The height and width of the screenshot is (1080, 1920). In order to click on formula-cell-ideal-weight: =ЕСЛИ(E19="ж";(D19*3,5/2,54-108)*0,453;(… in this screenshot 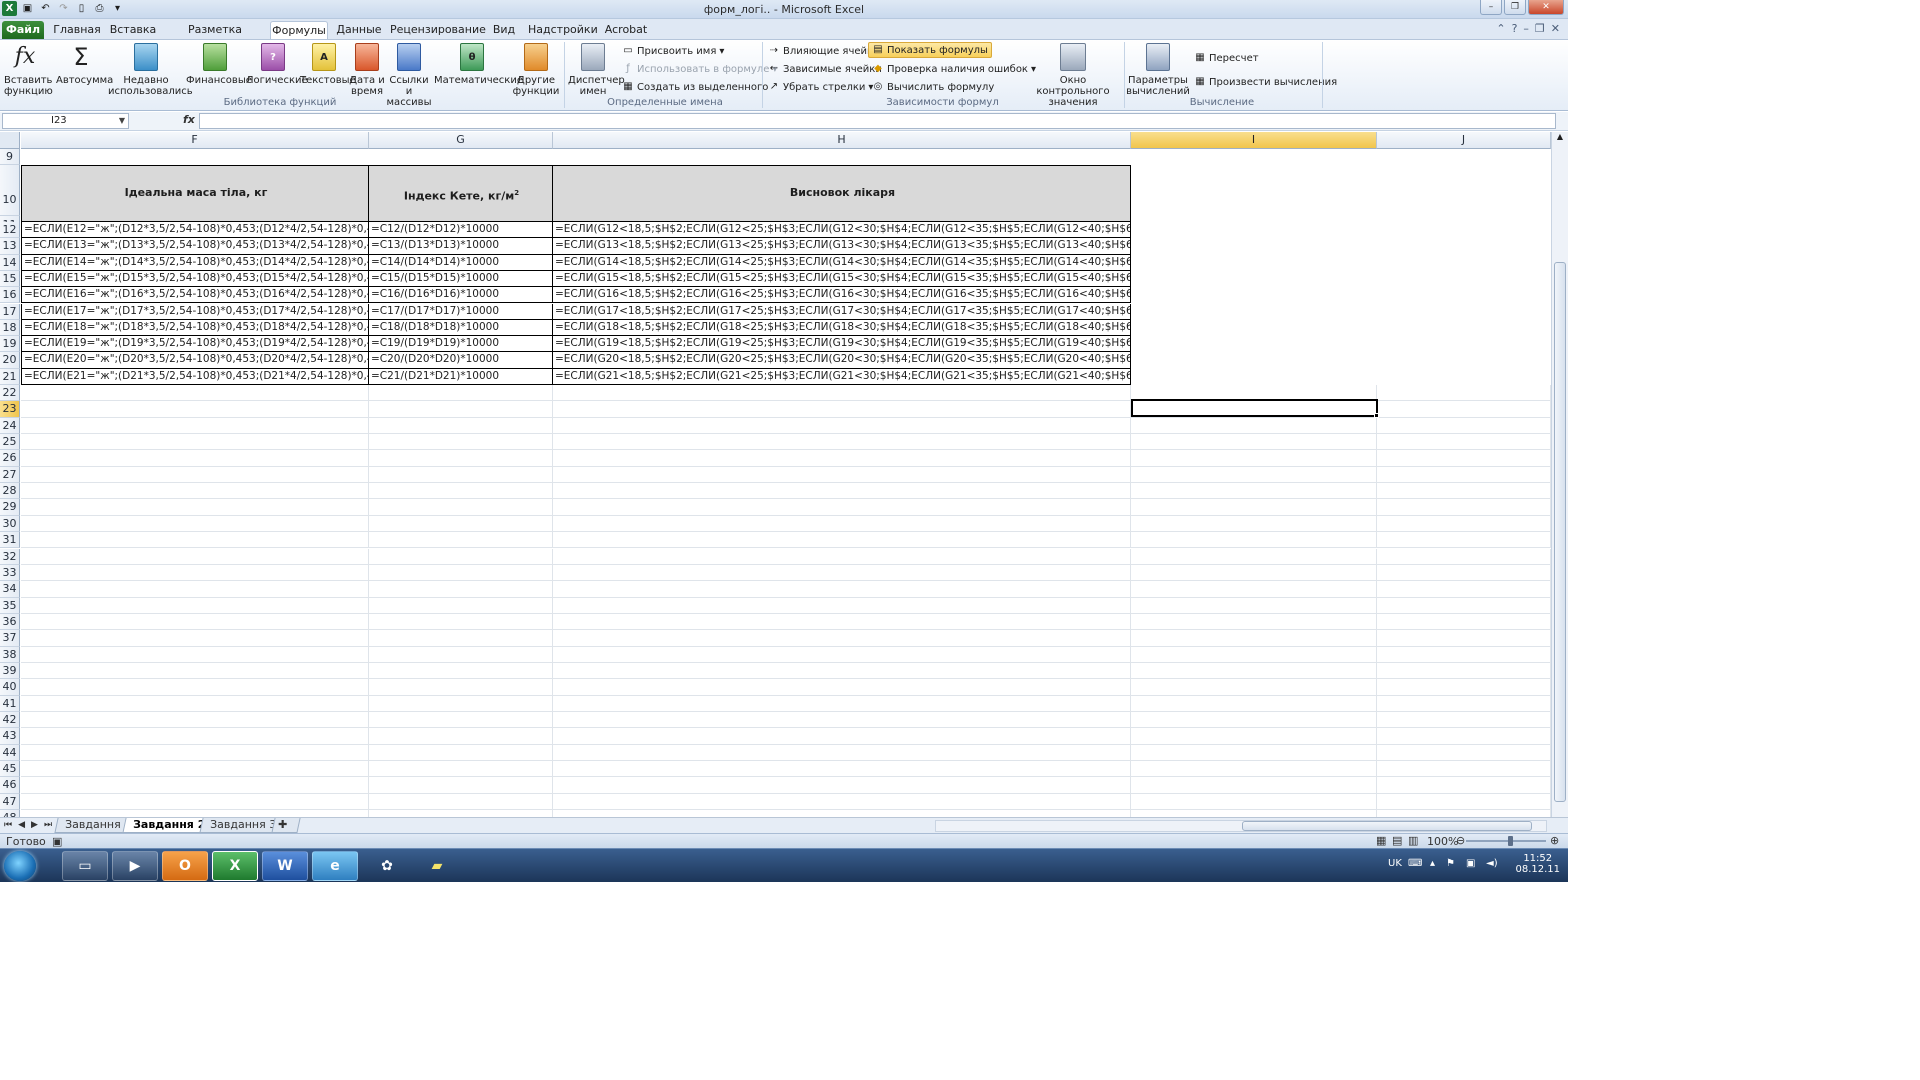, I will do `click(195, 344)`.